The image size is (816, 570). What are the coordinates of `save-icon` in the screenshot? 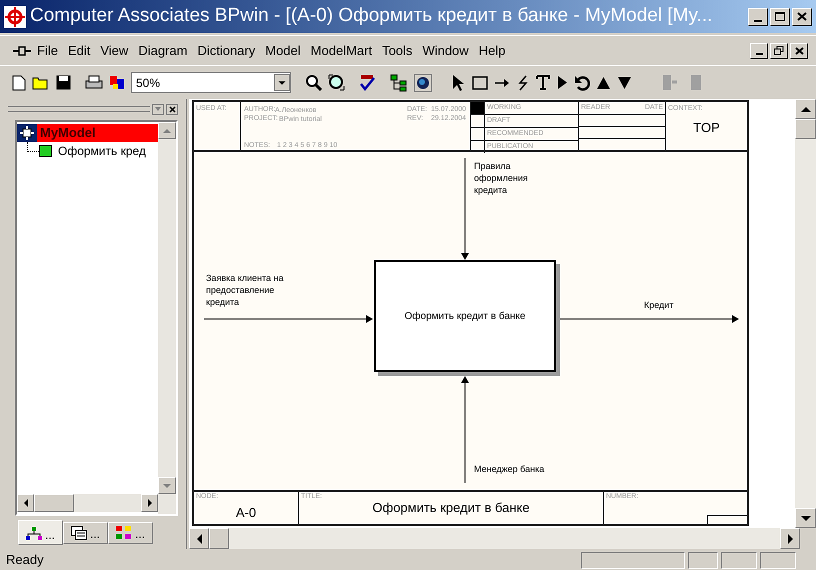 It's located at (63, 82).